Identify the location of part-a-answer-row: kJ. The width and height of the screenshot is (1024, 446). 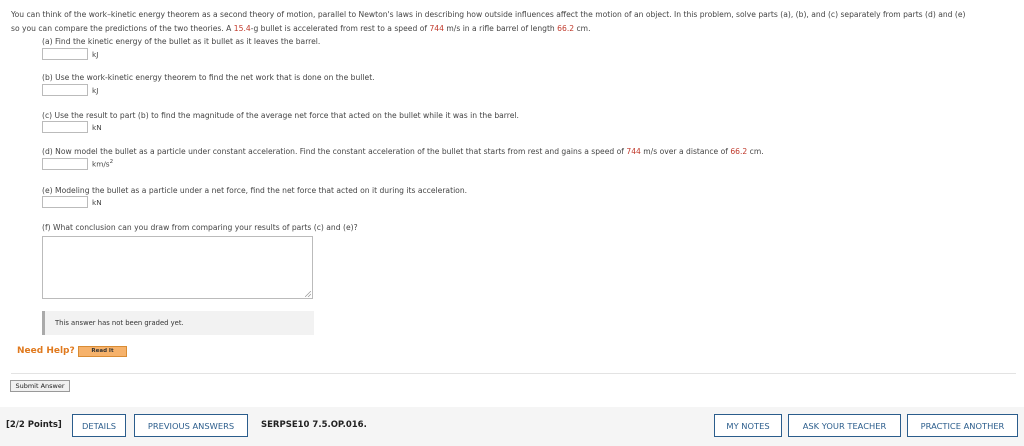
(70, 54).